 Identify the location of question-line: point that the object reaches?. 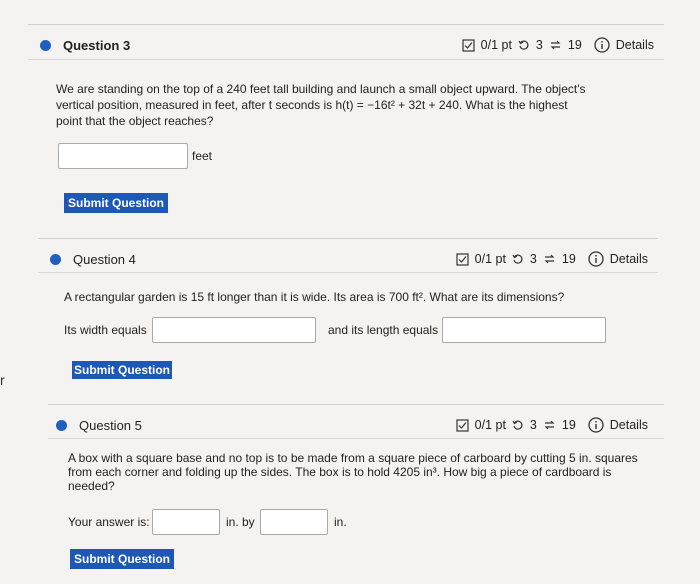
(135, 121).